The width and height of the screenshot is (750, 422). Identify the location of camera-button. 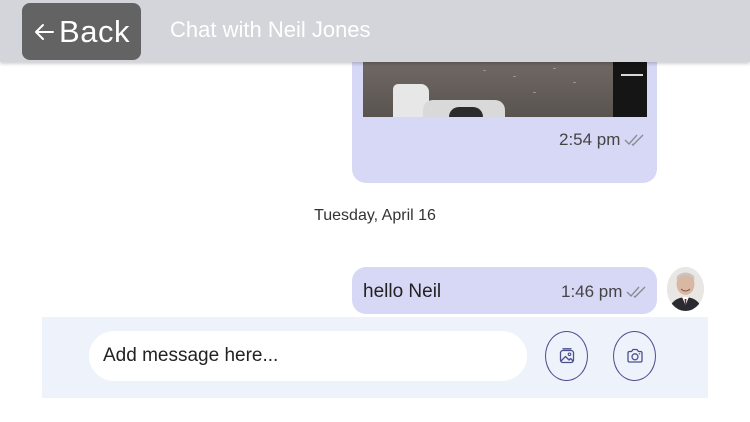
(634, 356).